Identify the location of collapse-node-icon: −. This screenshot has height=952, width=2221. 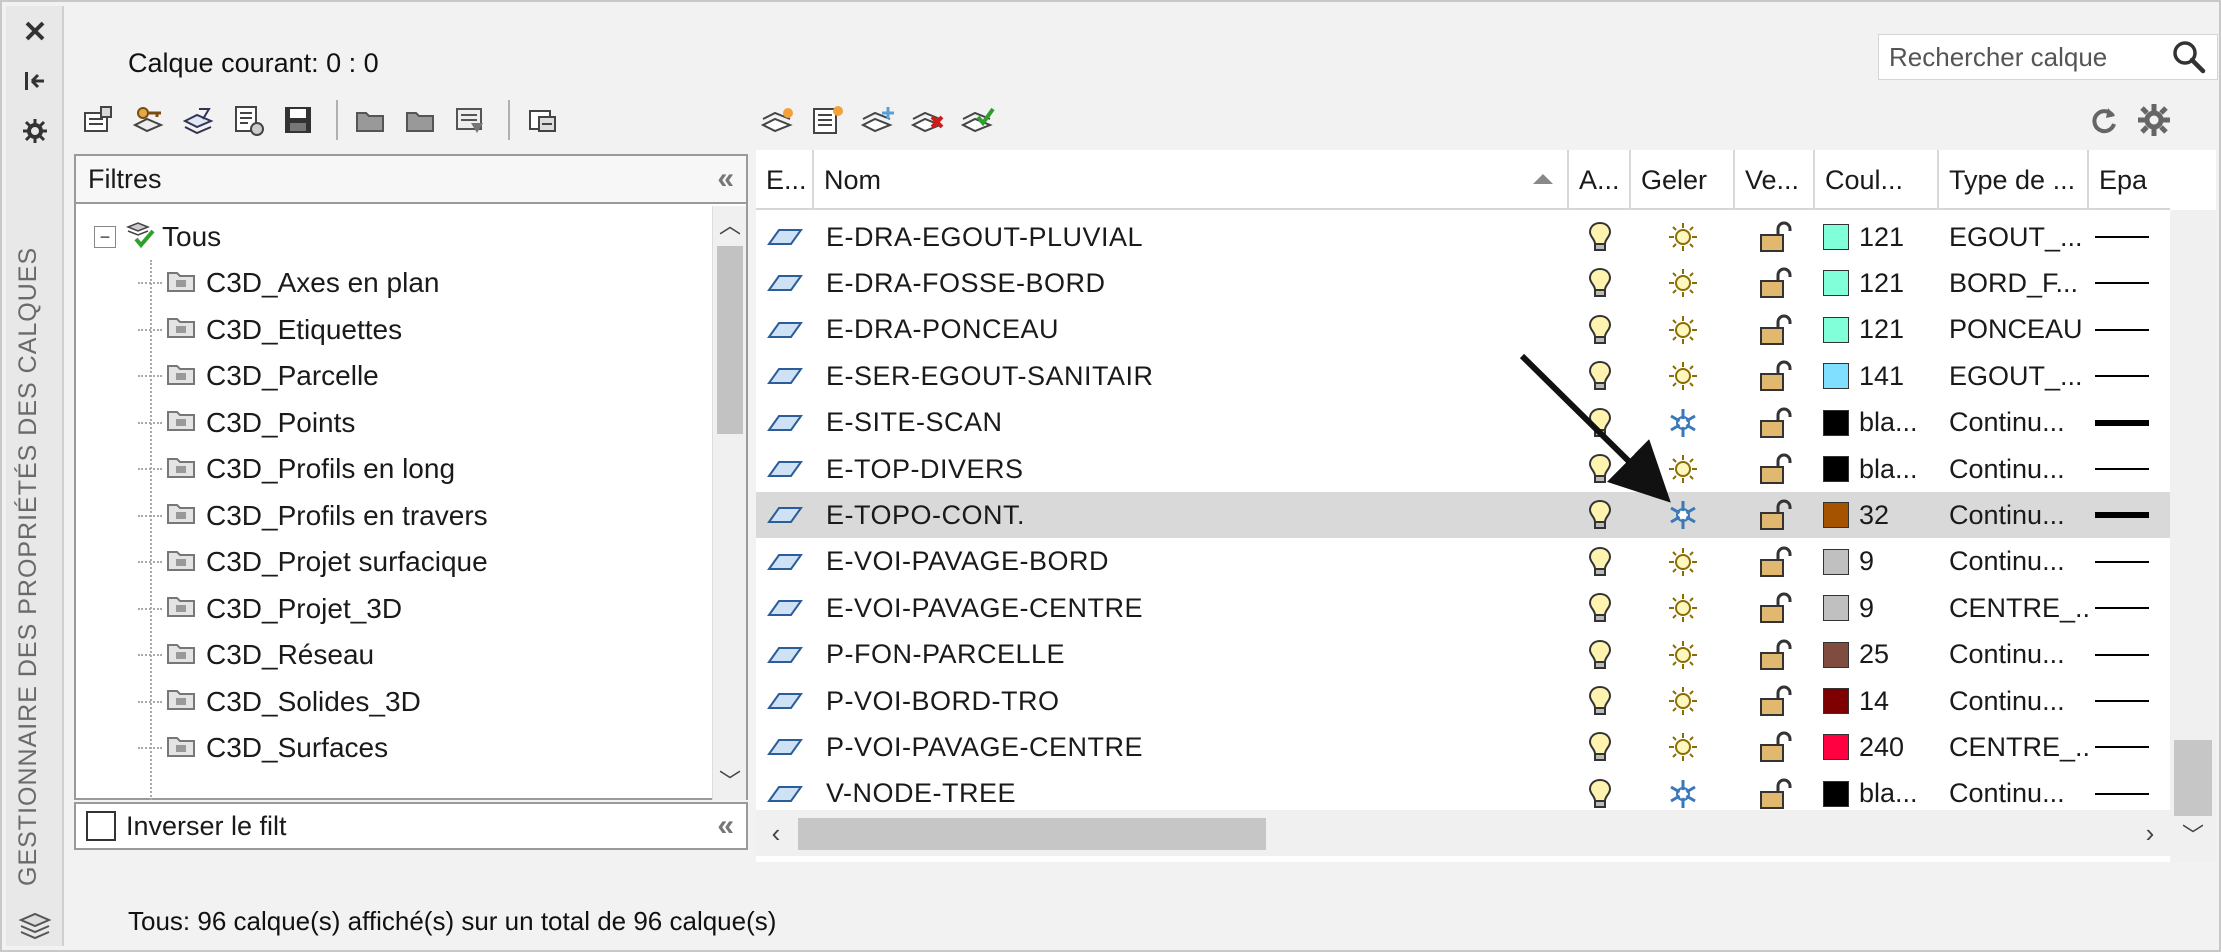
(105, 237).